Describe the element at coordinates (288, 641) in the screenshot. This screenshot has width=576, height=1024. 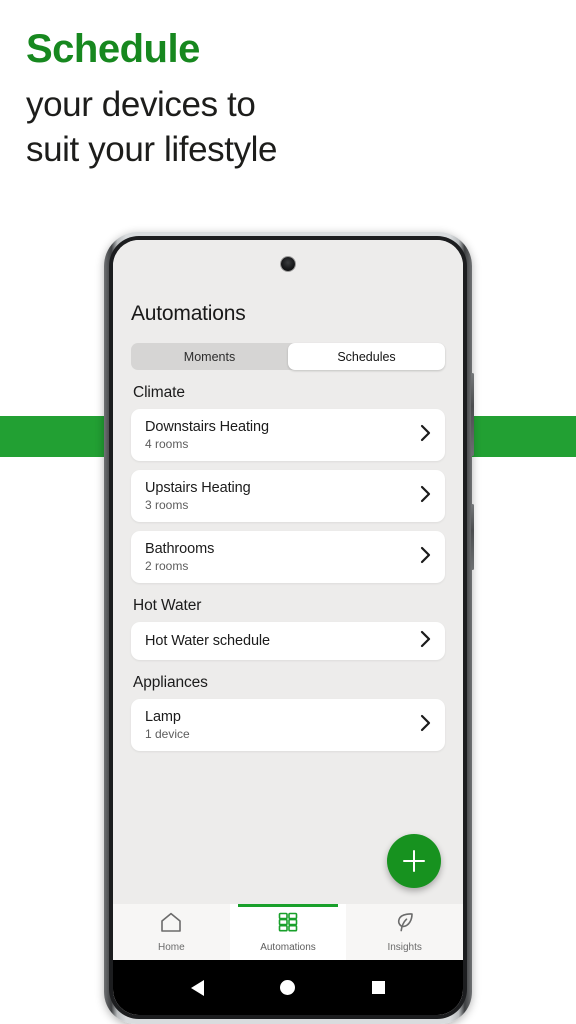
I see `list-item: Hot Water schedule` at that location.